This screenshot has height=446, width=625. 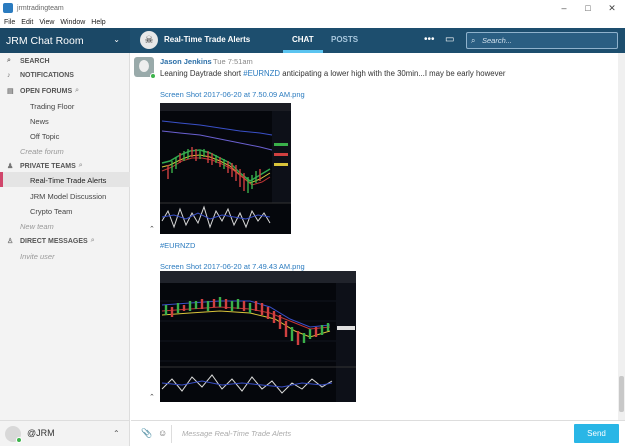 I want to click on community-name: JRM Chat Room, so click(x=45, y=40).